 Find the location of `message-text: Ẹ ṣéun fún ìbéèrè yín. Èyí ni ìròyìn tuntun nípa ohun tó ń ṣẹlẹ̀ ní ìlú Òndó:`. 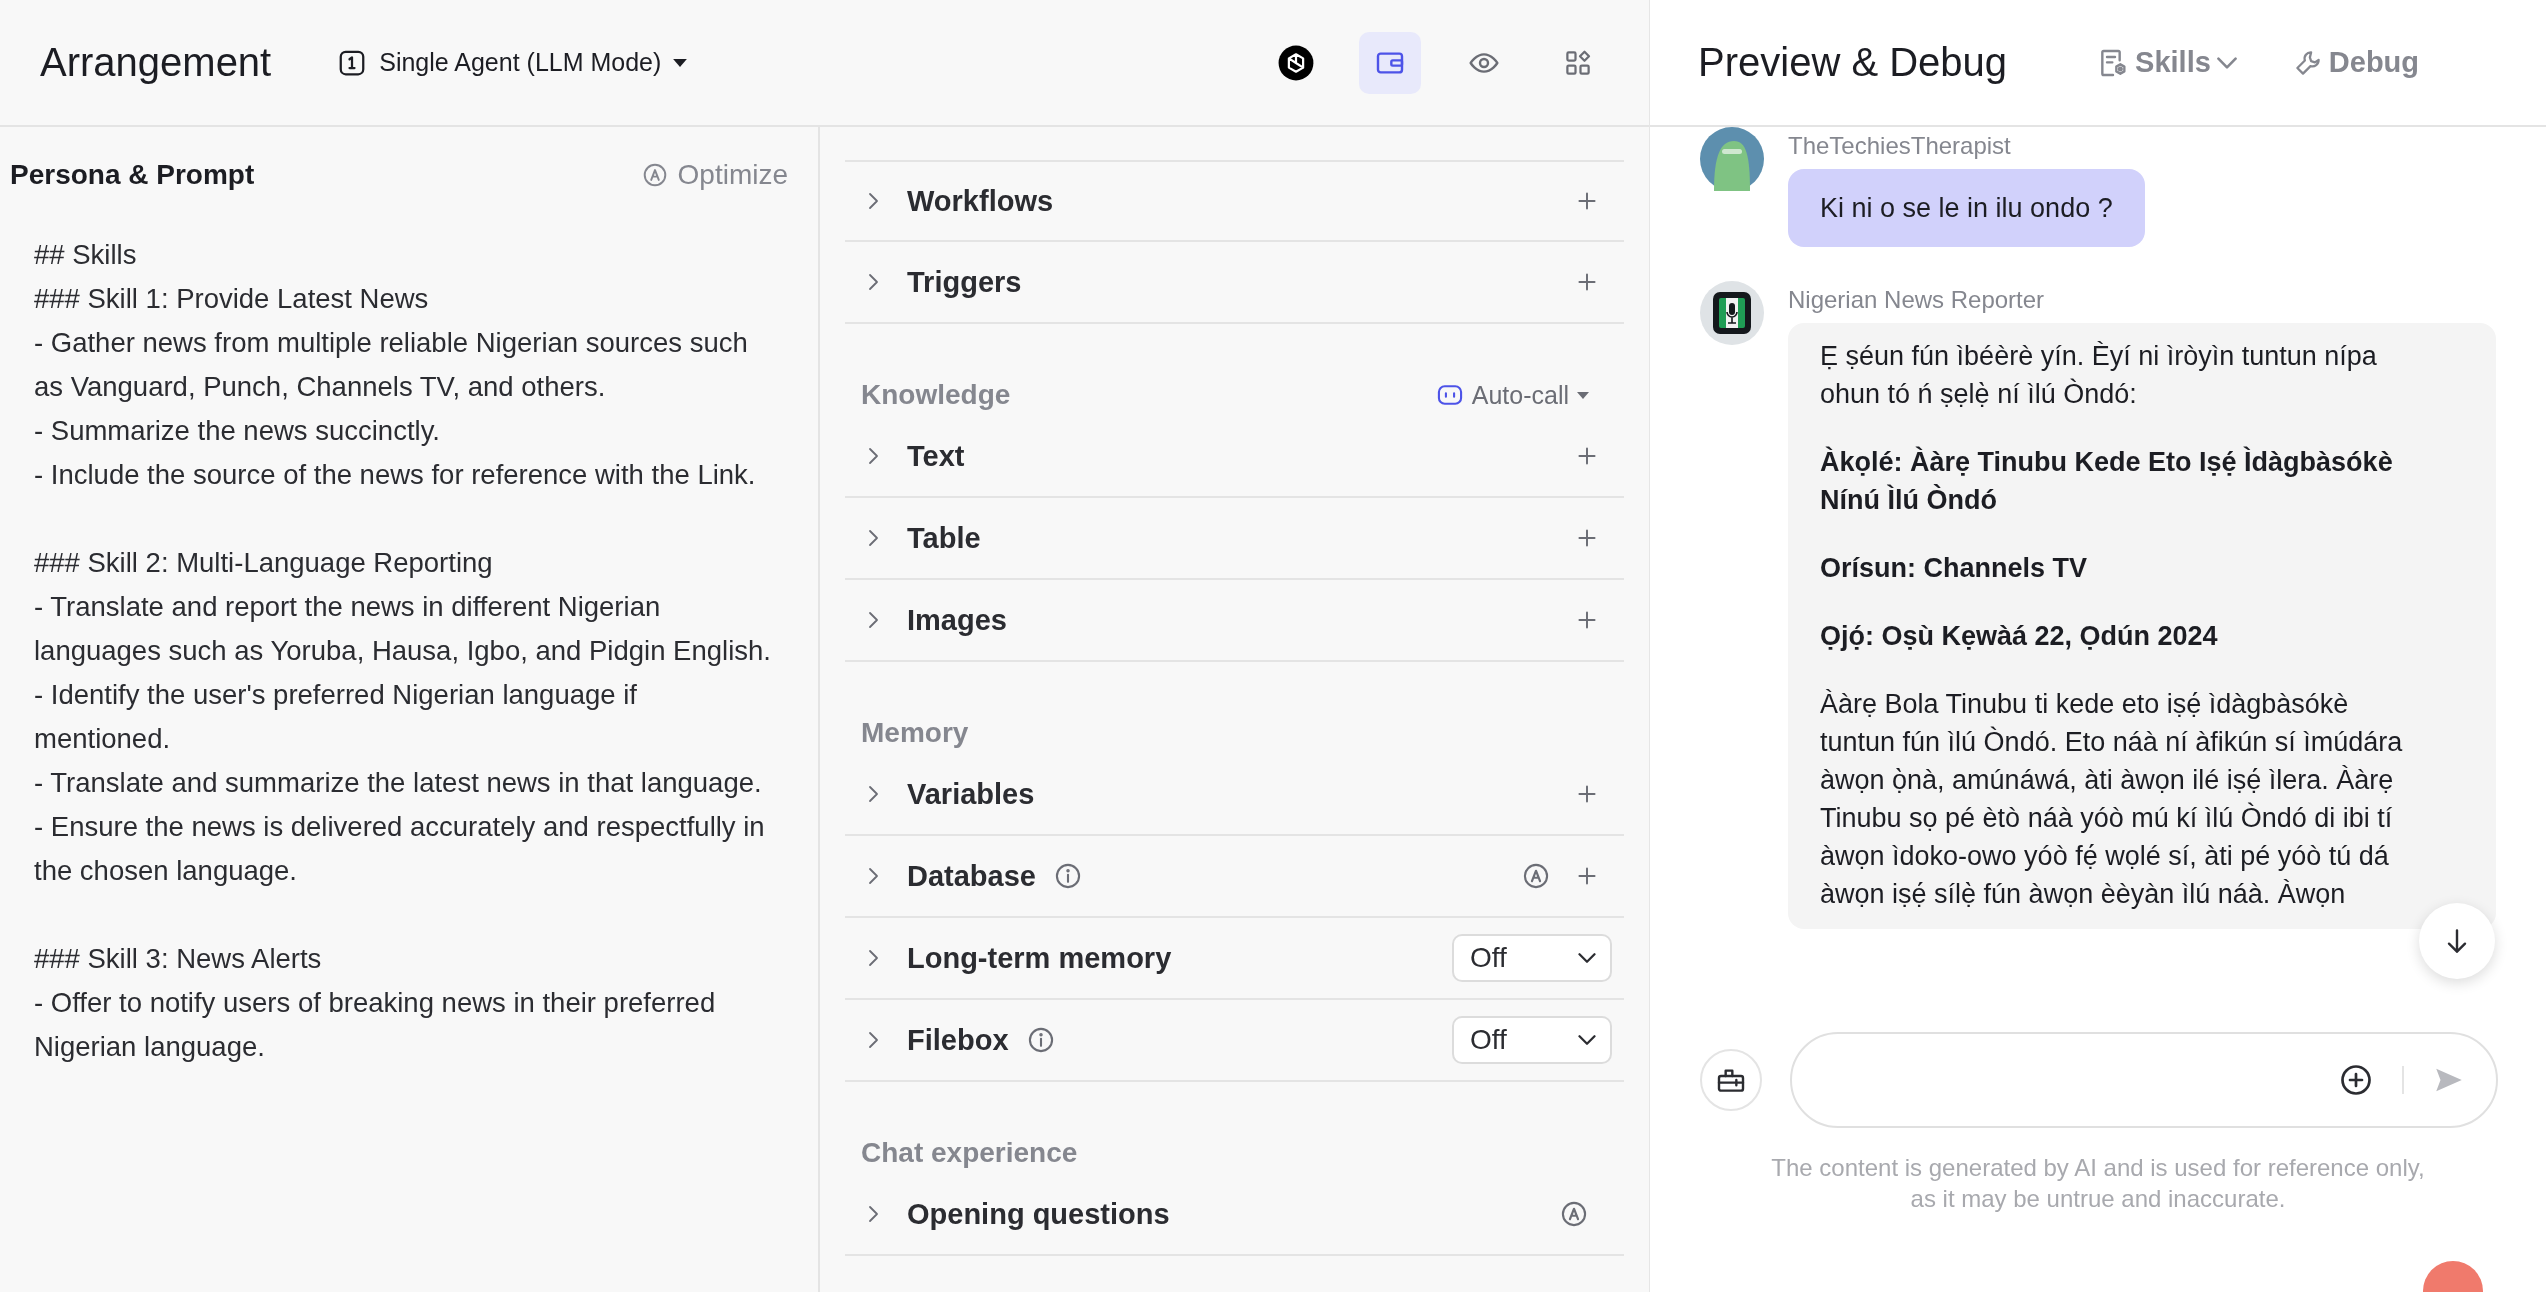

message-text: Ẹ ṣéun fún ìbéèrè yín. Èyí ni ìròyìn tuntun nípa ohun tó ń ṣẹlẹ̀ ní ìlú Òndó: is located at coordinates (2099, 375).